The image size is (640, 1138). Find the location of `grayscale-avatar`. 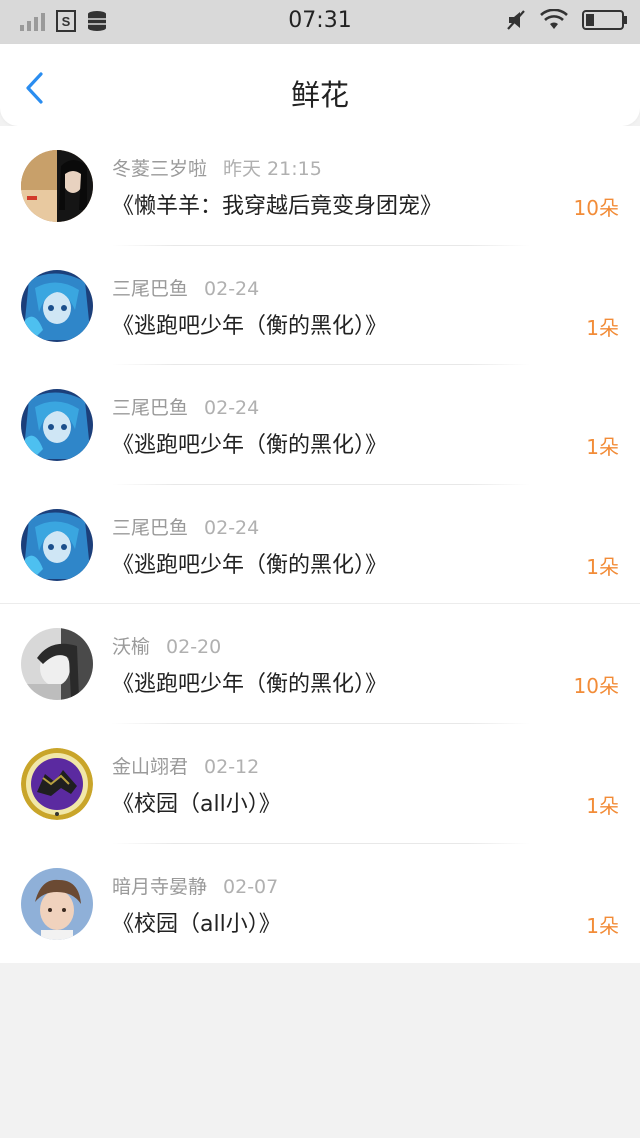

grayscale-avatar is located at coordinates (57, 664).